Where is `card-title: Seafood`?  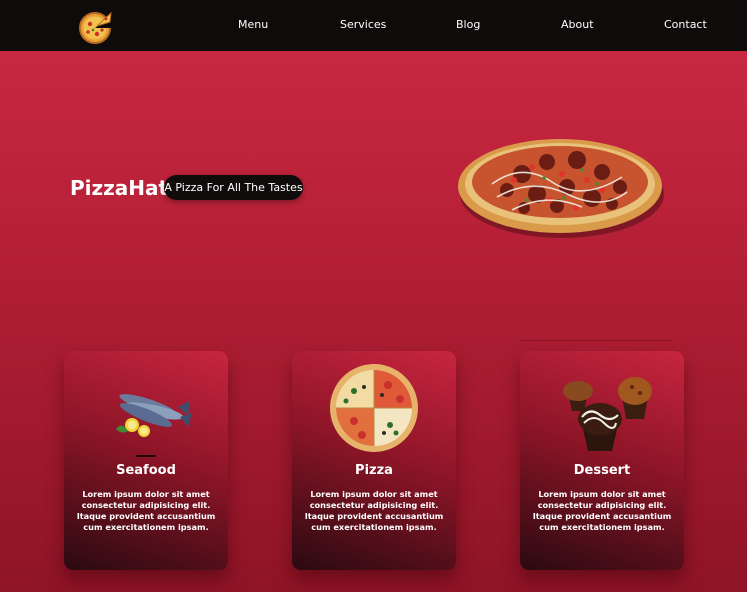
card-title: Seafood is located at coordinates (146, 470).